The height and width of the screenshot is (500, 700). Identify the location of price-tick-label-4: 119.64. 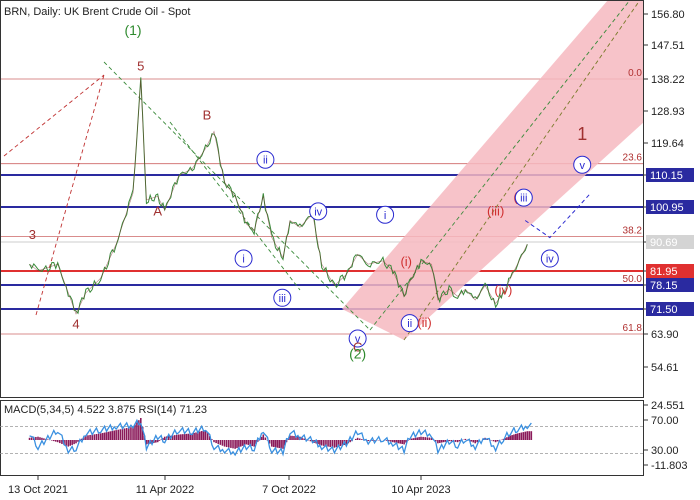
(667, 144).